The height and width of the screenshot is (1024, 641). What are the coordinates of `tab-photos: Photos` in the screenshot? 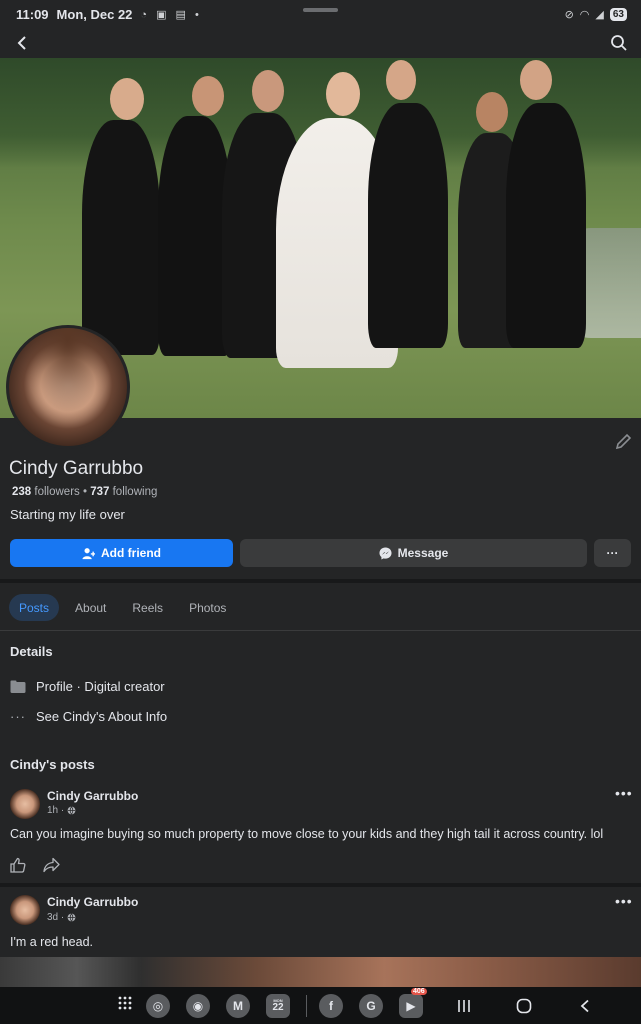 It's located at (207, 607).